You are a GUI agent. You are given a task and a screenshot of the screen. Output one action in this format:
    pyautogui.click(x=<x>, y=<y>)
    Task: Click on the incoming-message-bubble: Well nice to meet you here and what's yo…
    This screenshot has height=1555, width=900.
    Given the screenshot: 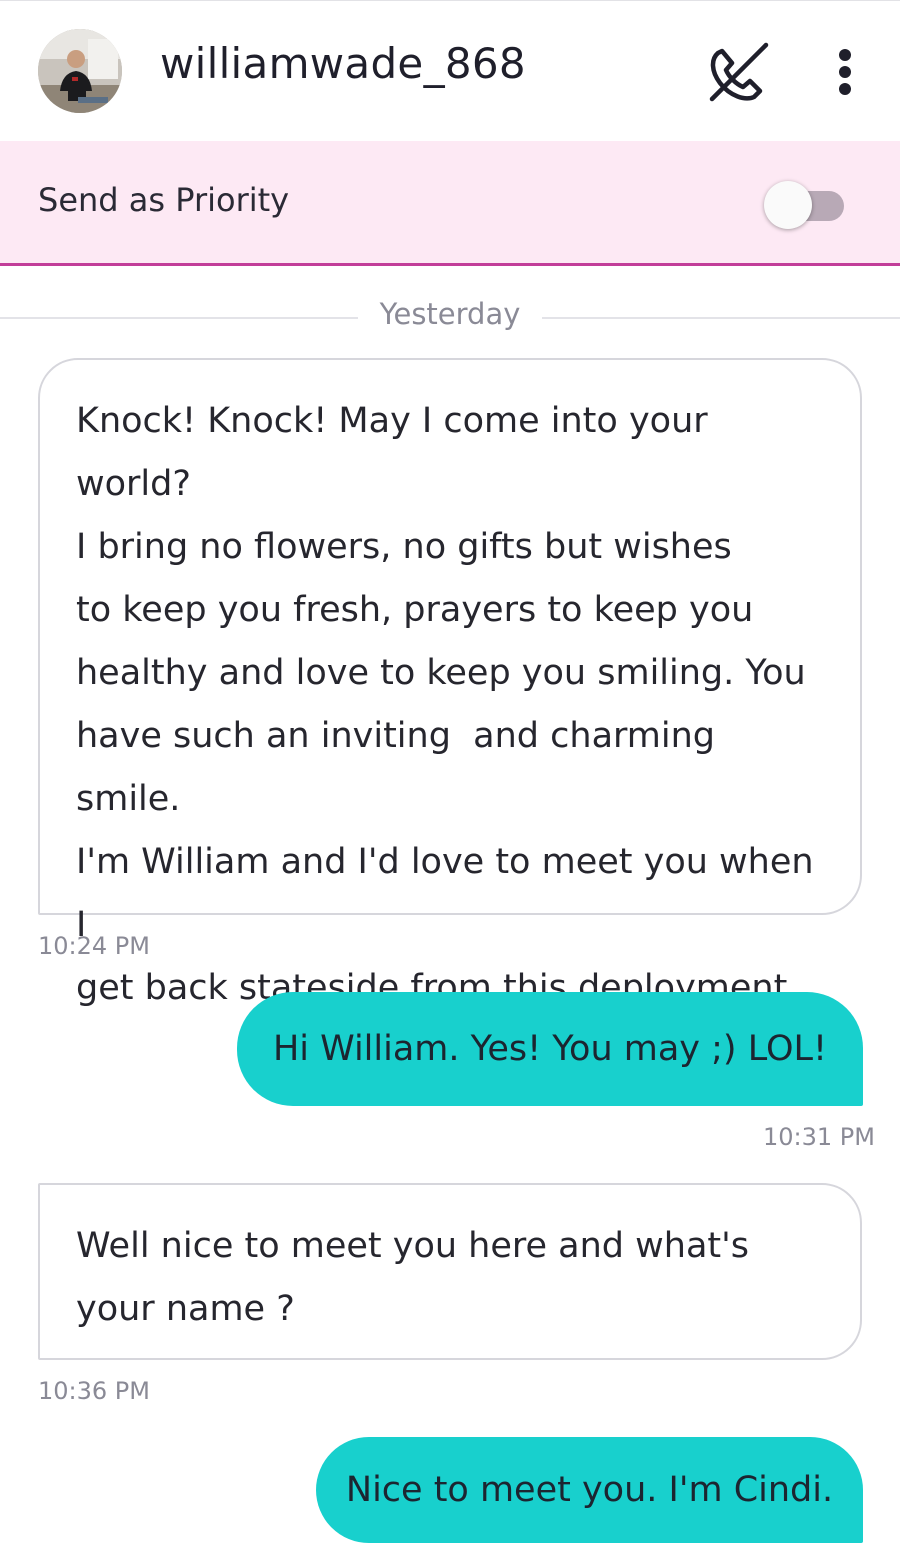 What is the action you would take?
    pyautogui.click(x=450, y=1271)
    